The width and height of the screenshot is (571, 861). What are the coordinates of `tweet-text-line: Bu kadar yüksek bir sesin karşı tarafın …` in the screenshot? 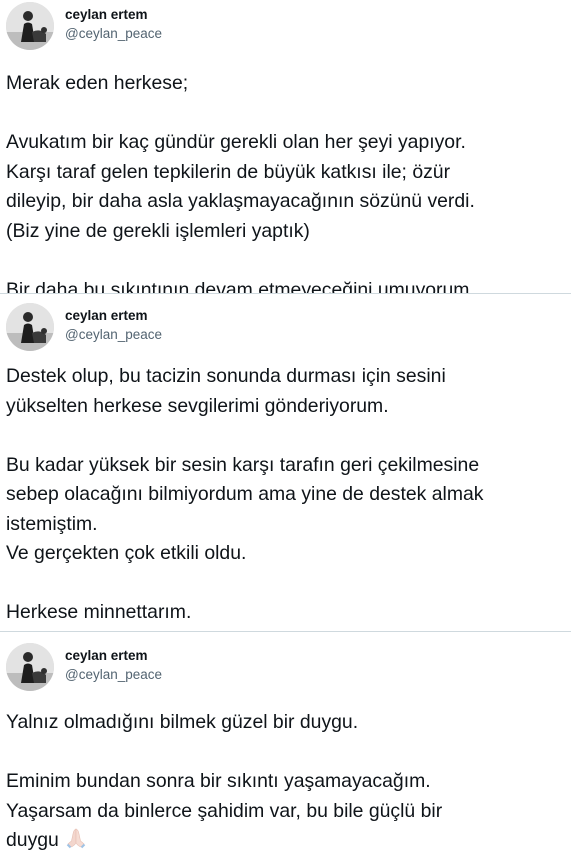 It's located at (243, 464).